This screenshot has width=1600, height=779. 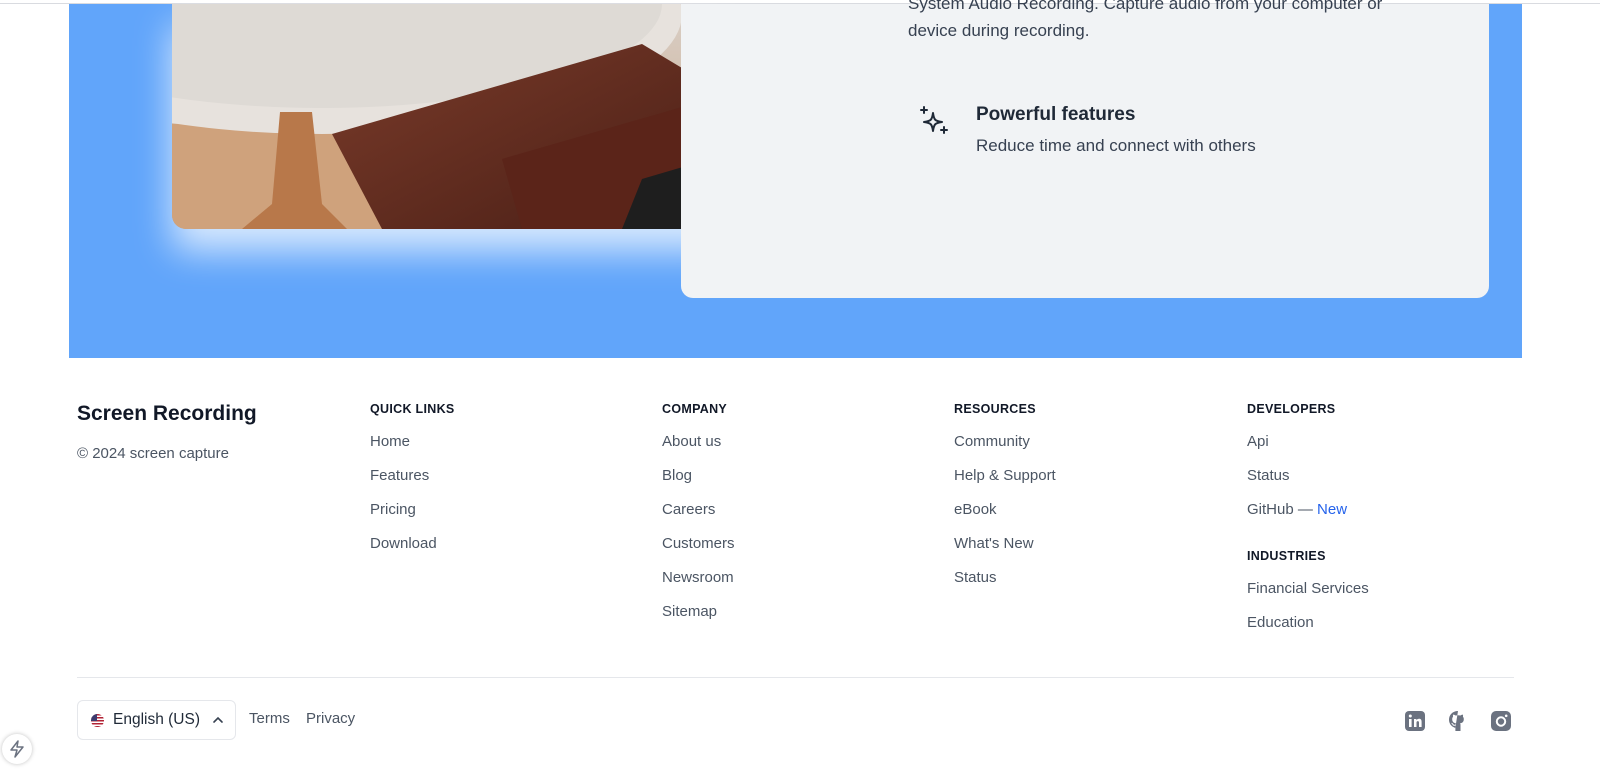 I want to click on footer-link-community: Community, so click(x=1005, y=450).